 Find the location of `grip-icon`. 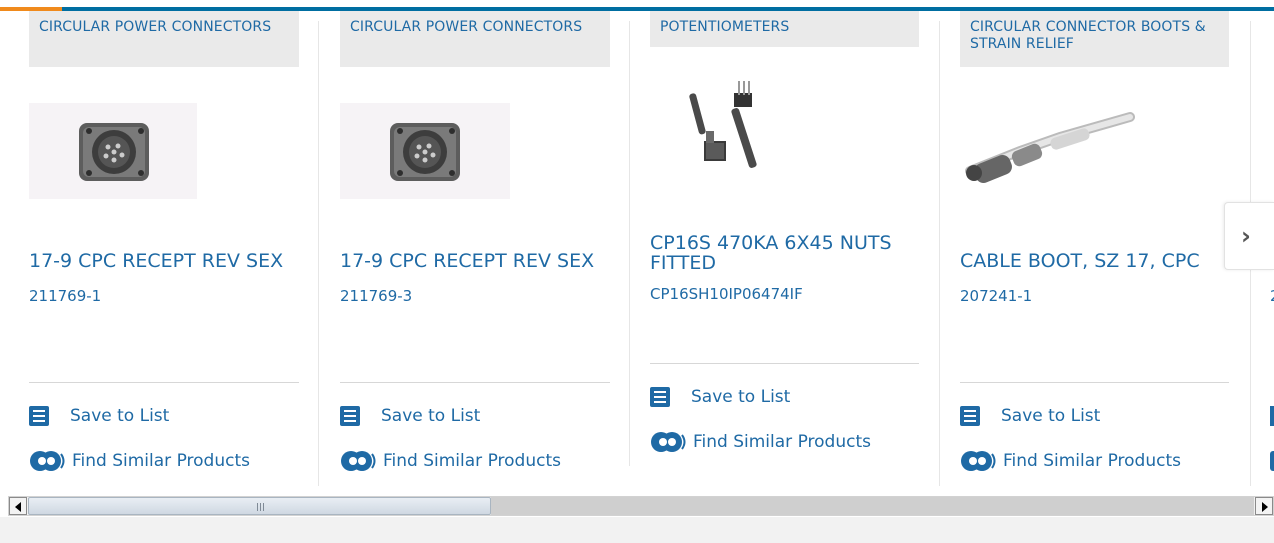

grip-icon is located at coordinates (261, 507).